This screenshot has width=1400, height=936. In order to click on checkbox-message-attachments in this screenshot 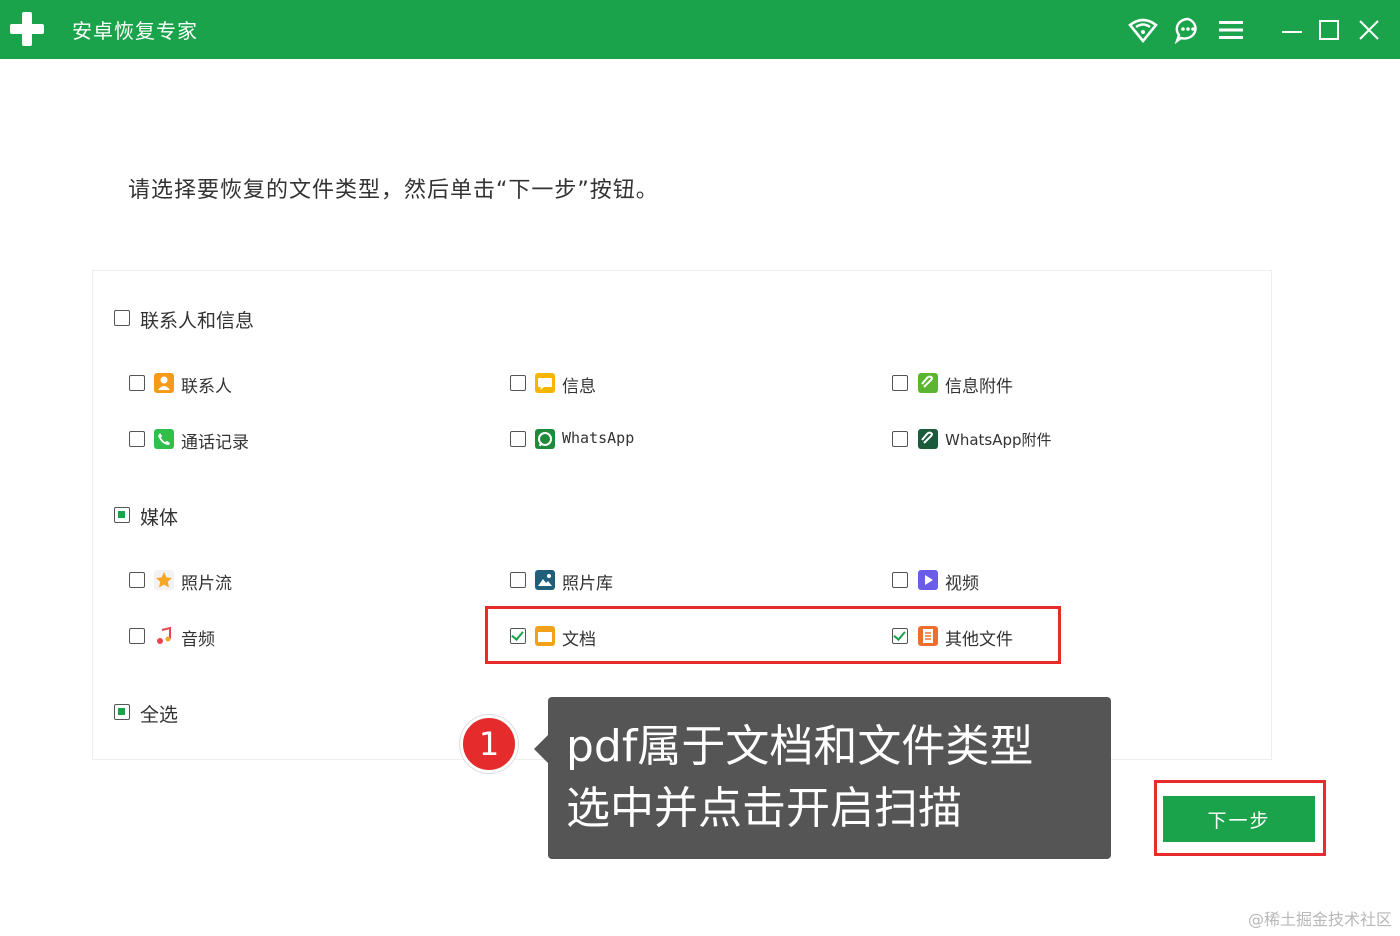, I will do `click(900, 383)`.